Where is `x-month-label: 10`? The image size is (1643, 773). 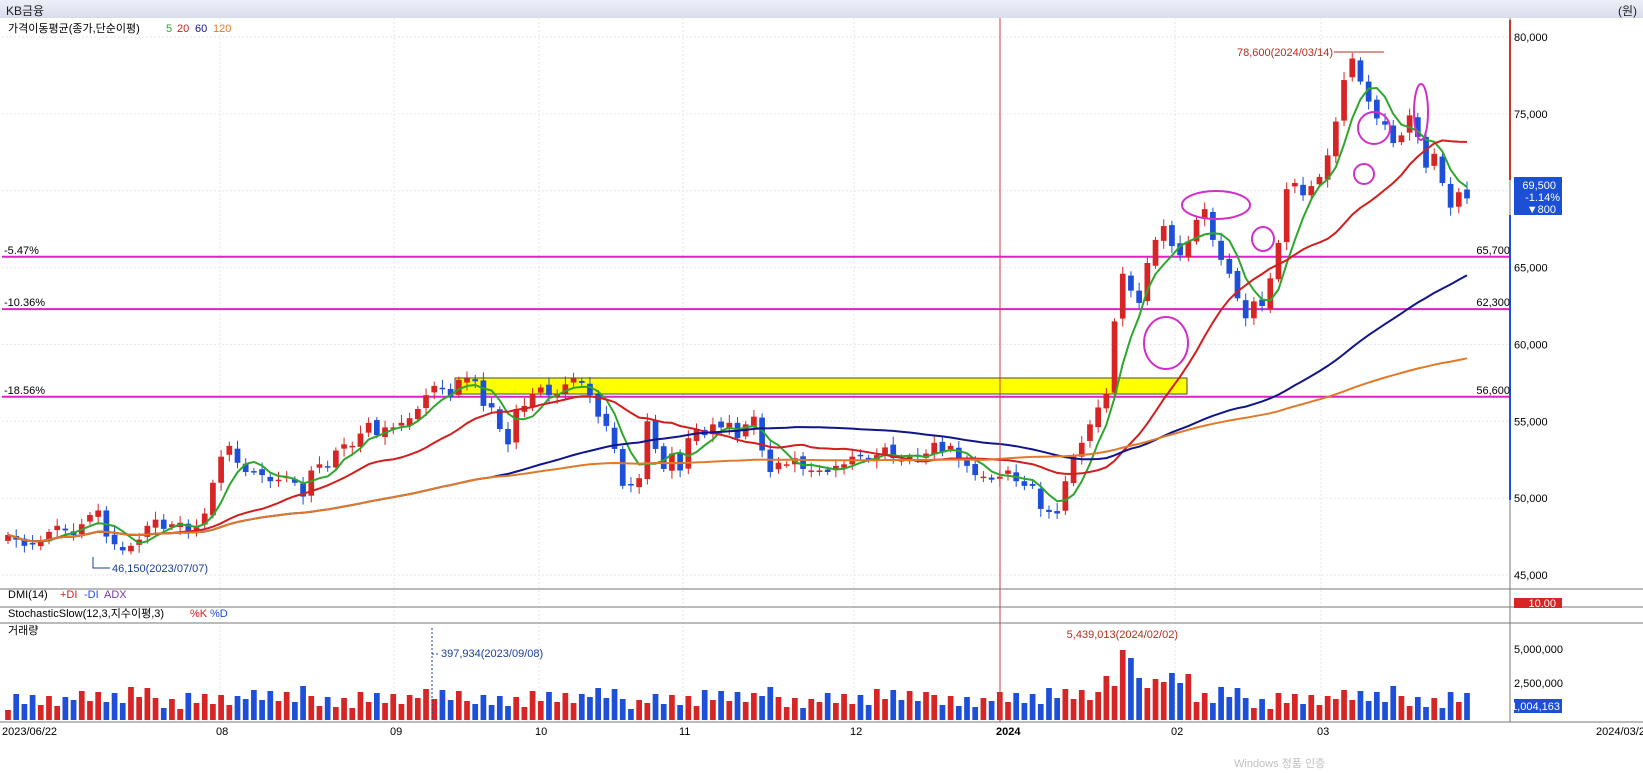
x-month-label: 10 is located at coordinates (541, 732).